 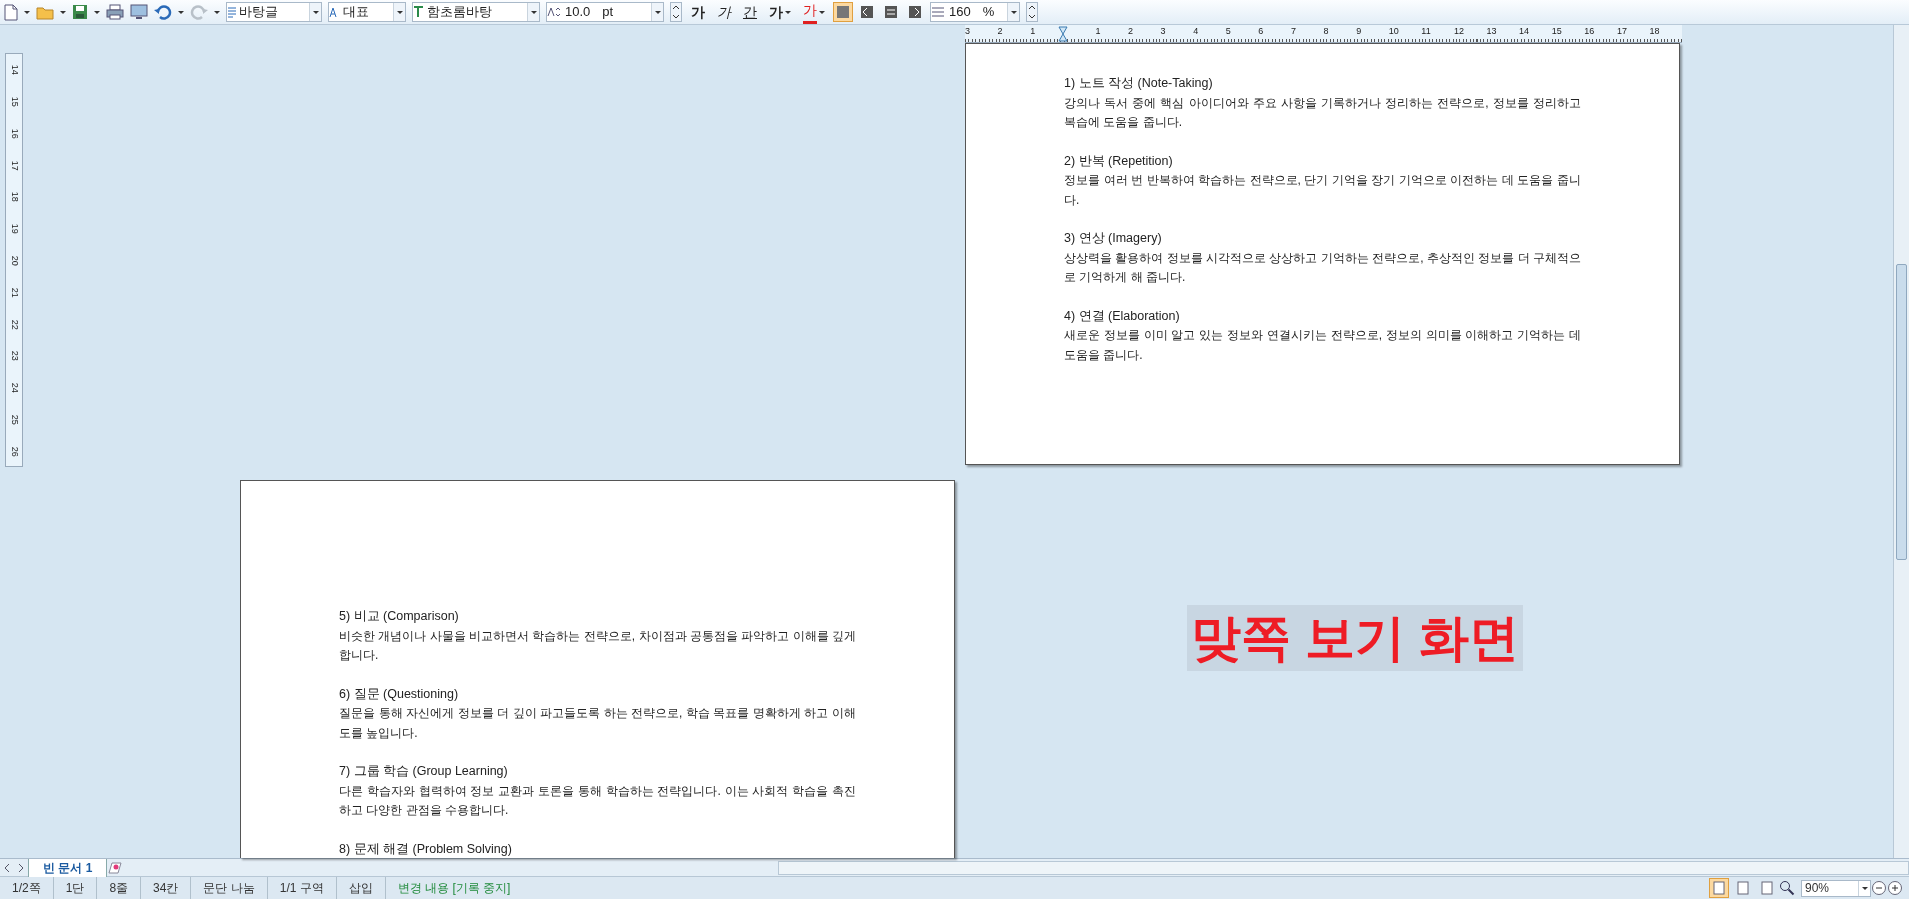 What do you see at coordinates (476, 12) in the screenshot?
I see `font-dropdown: 함초롬바탕` at bounding box center [476, 12].